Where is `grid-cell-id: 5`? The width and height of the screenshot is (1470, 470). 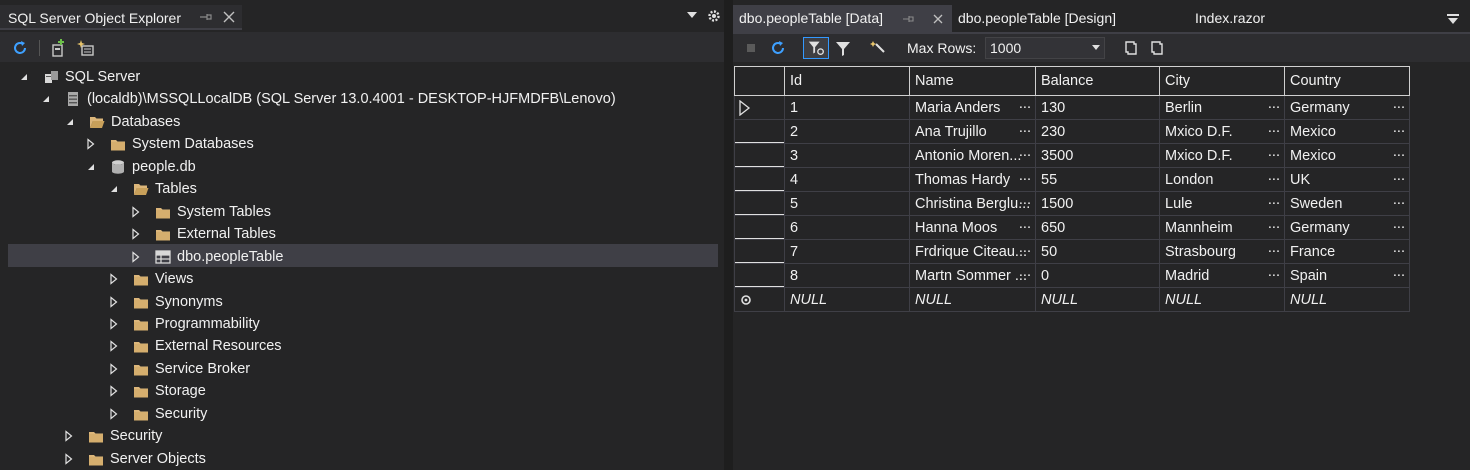
grid-cell-id: 5 is located at coordinates (847, 203).